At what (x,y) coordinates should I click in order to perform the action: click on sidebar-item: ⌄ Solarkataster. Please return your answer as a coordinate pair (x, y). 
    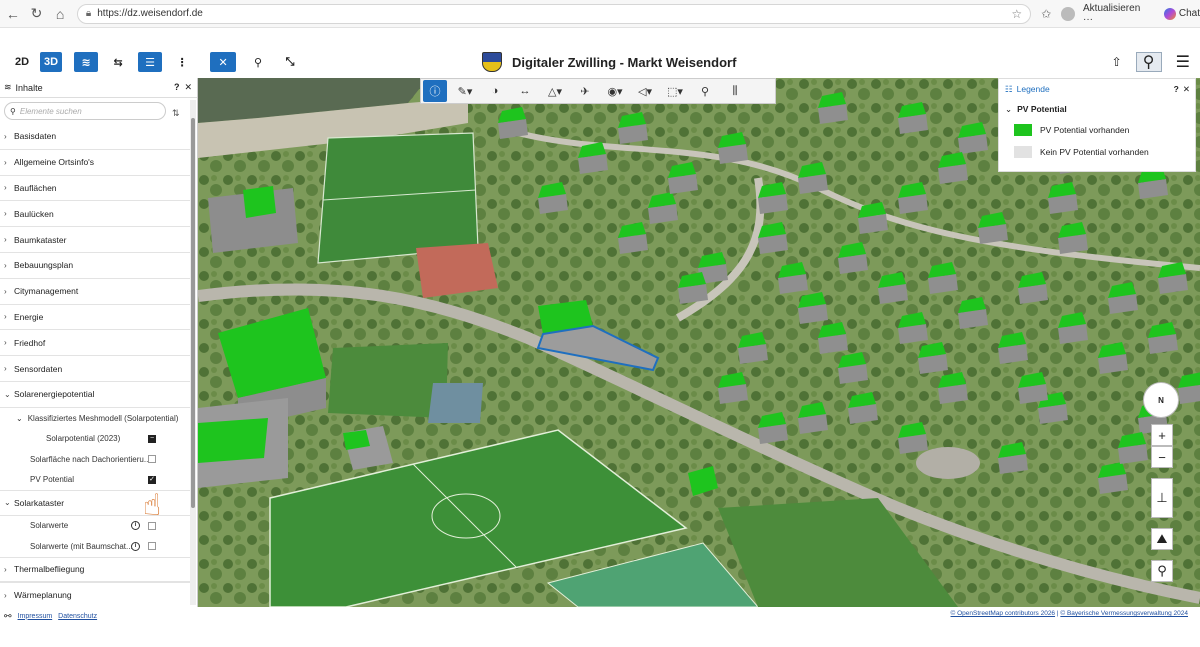
    Looking at the image, I should click on (95, 502).